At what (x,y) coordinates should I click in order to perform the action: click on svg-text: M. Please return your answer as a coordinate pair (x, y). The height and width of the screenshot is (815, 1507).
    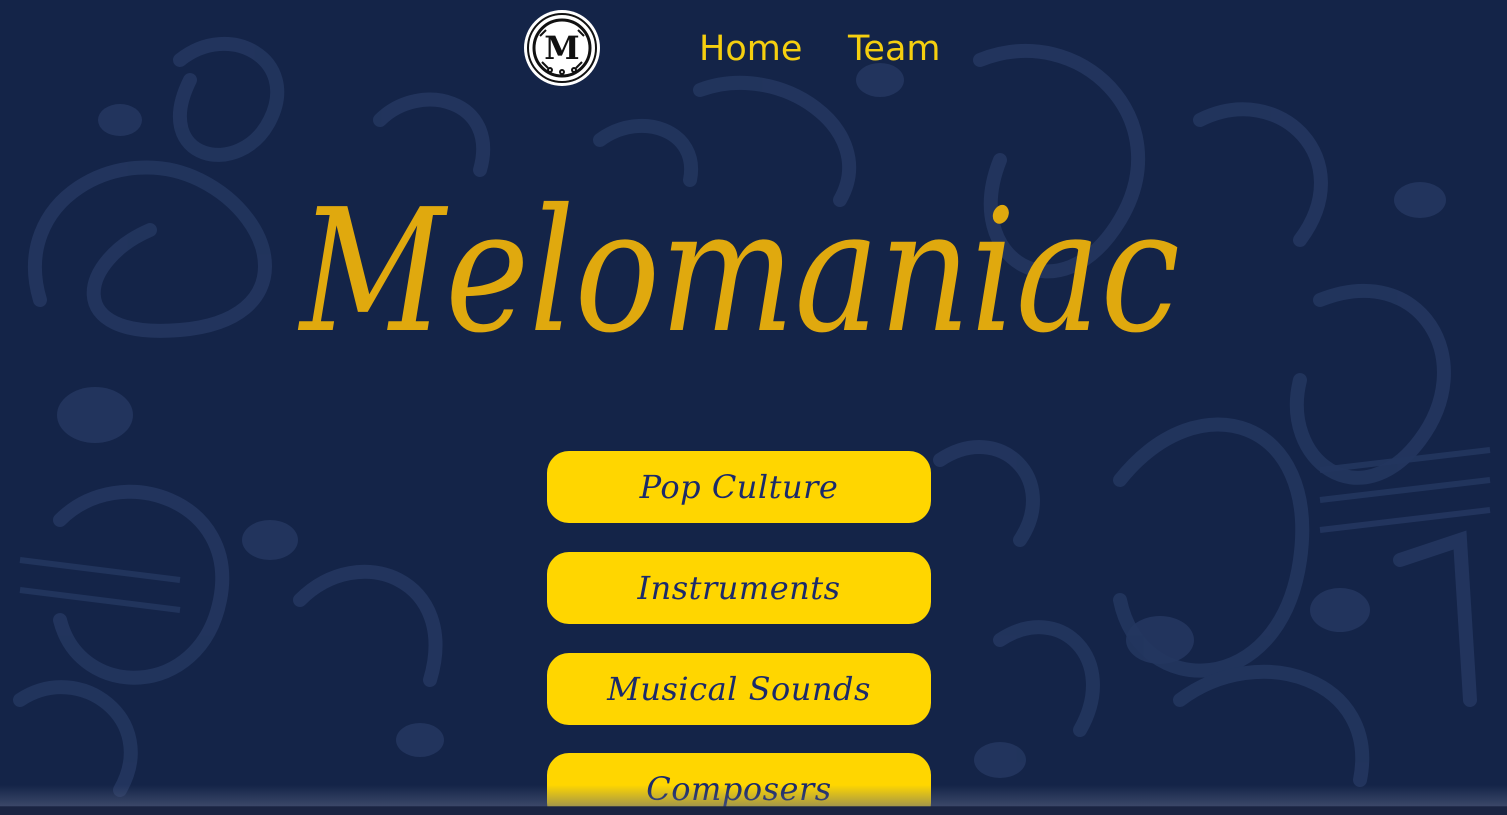
    Looking at the image, I should click on (561, 48).